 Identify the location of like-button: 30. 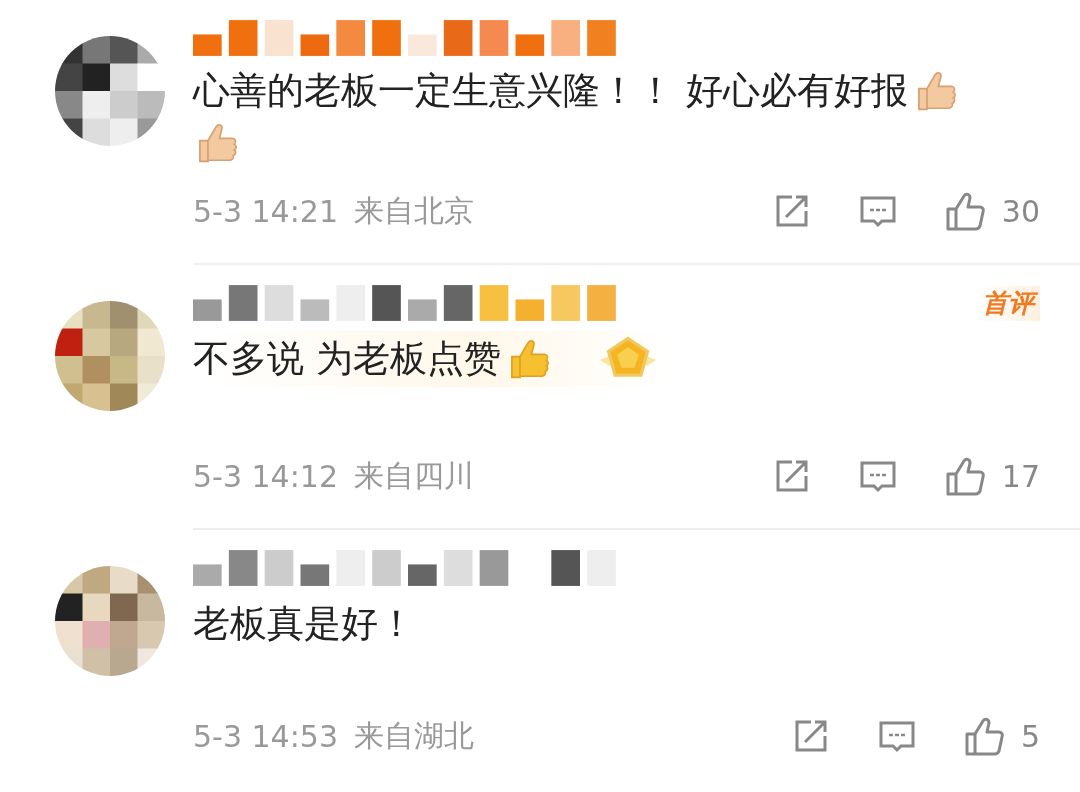
(991, 211).